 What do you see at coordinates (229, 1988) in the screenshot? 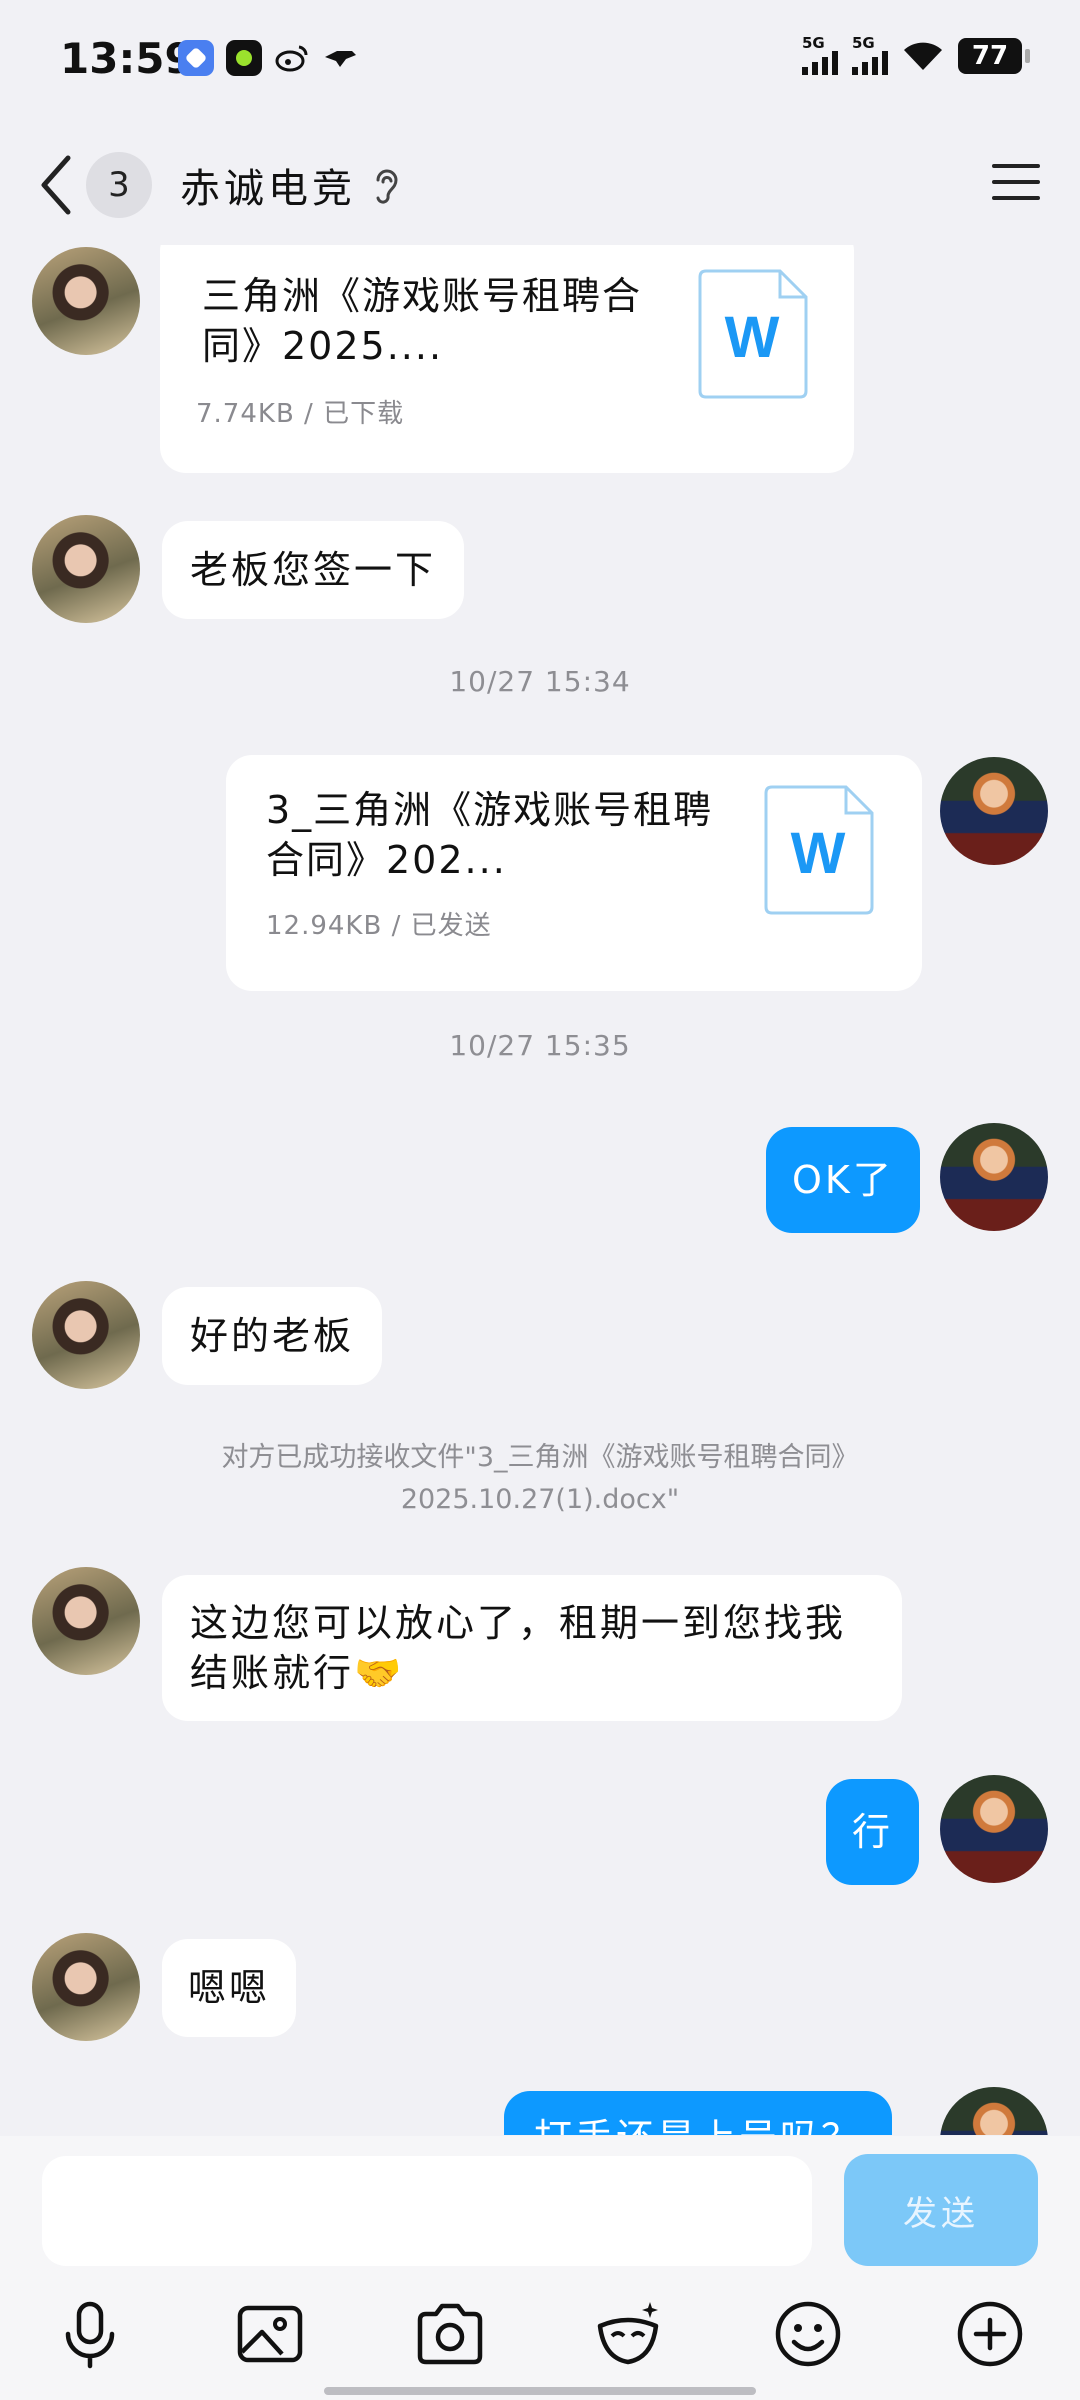
I see `message-bubble: 嗯嗯` at bounding box center [229, 1988].